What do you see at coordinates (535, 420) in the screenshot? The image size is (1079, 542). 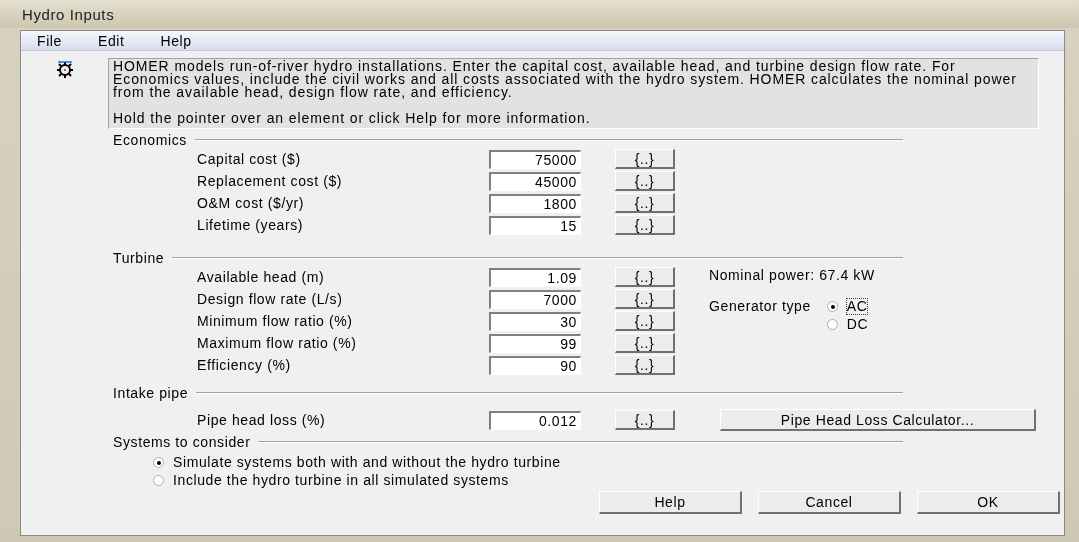 I see `input-field: 0.012` at bounding box center [535, 420].